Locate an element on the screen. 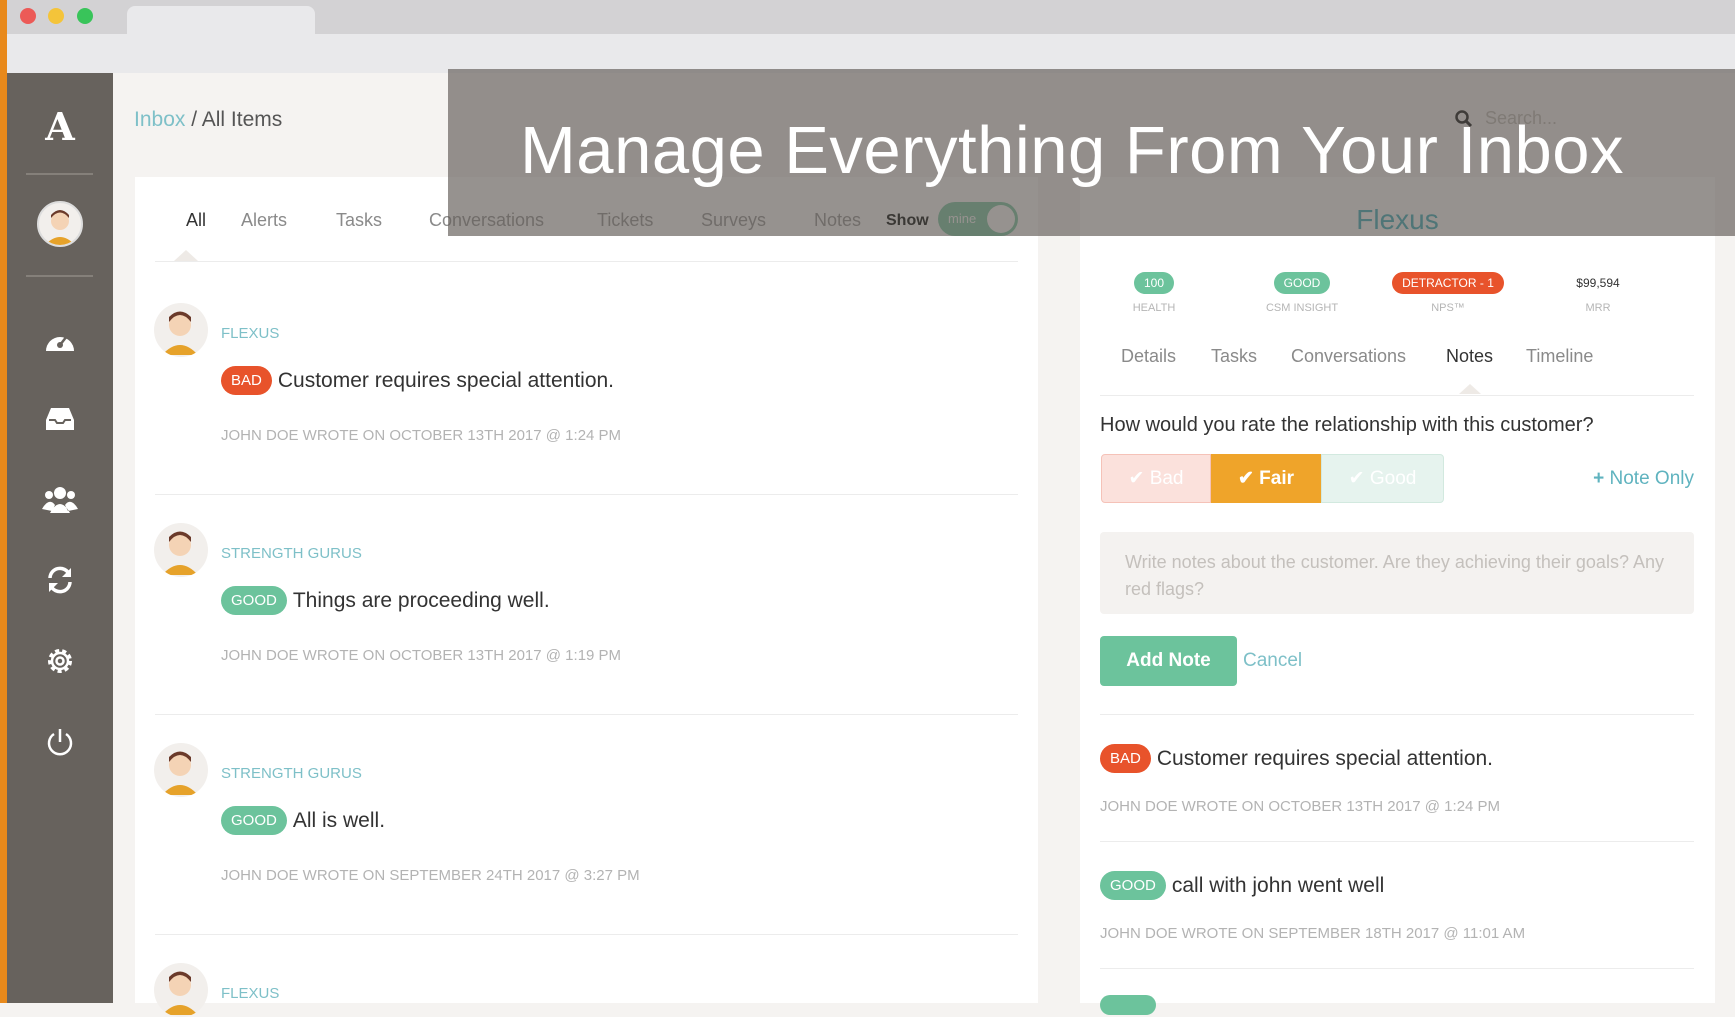  note-only-label: Note Only is located at coordinates (1651, 478).